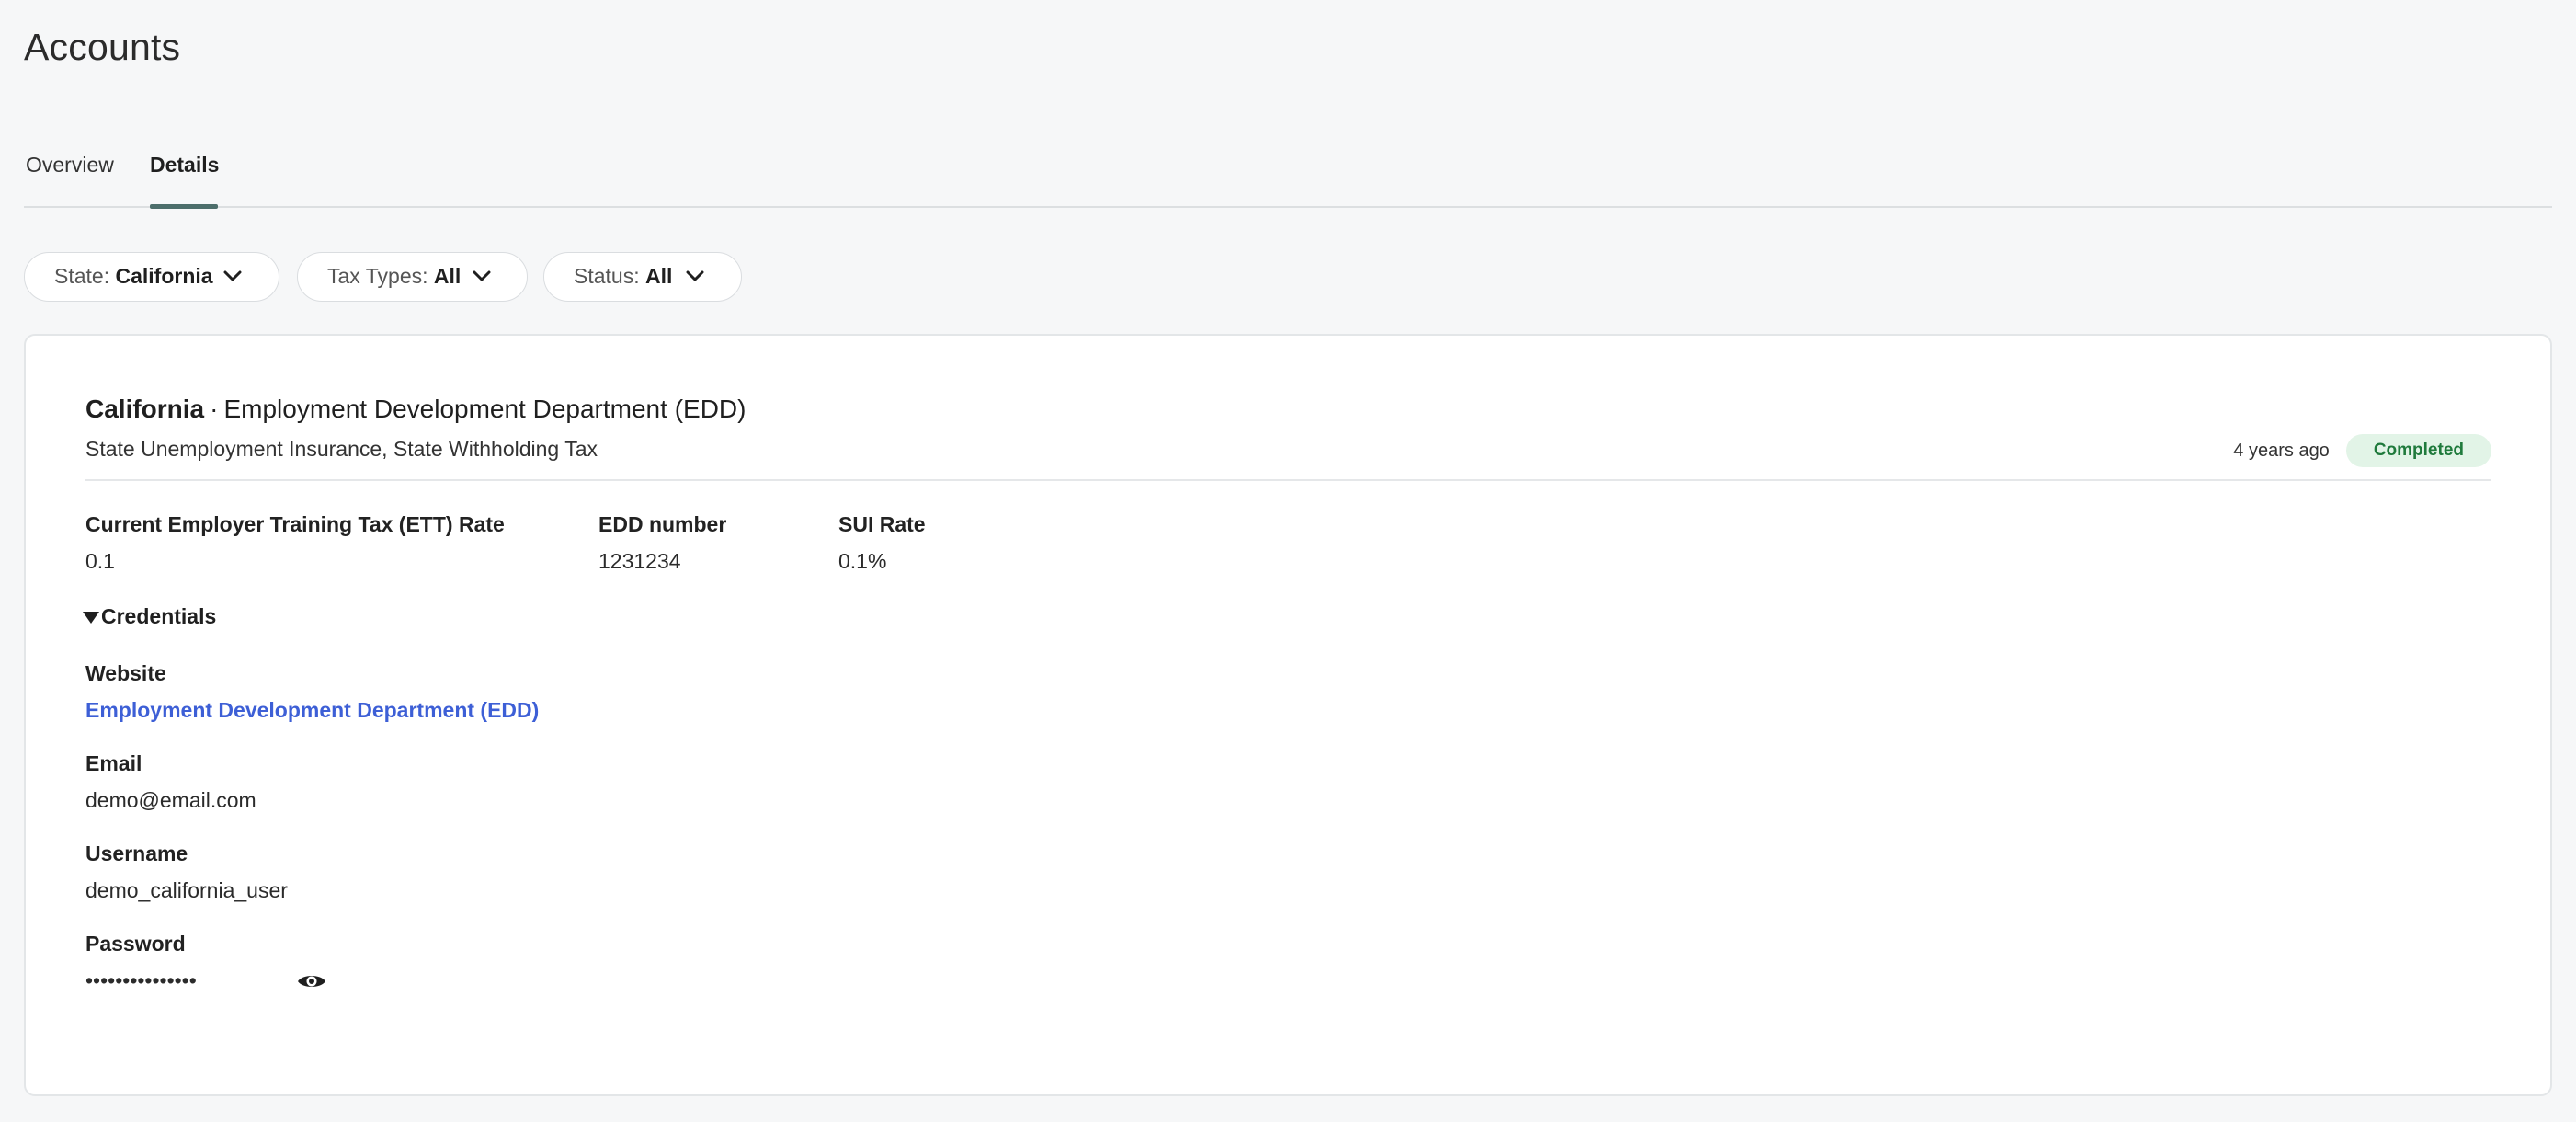  What do you see at coordinates (186, 872) in the screenshot?
I see `username-field: Username demo_california_user` at bounding box center [186, 872].